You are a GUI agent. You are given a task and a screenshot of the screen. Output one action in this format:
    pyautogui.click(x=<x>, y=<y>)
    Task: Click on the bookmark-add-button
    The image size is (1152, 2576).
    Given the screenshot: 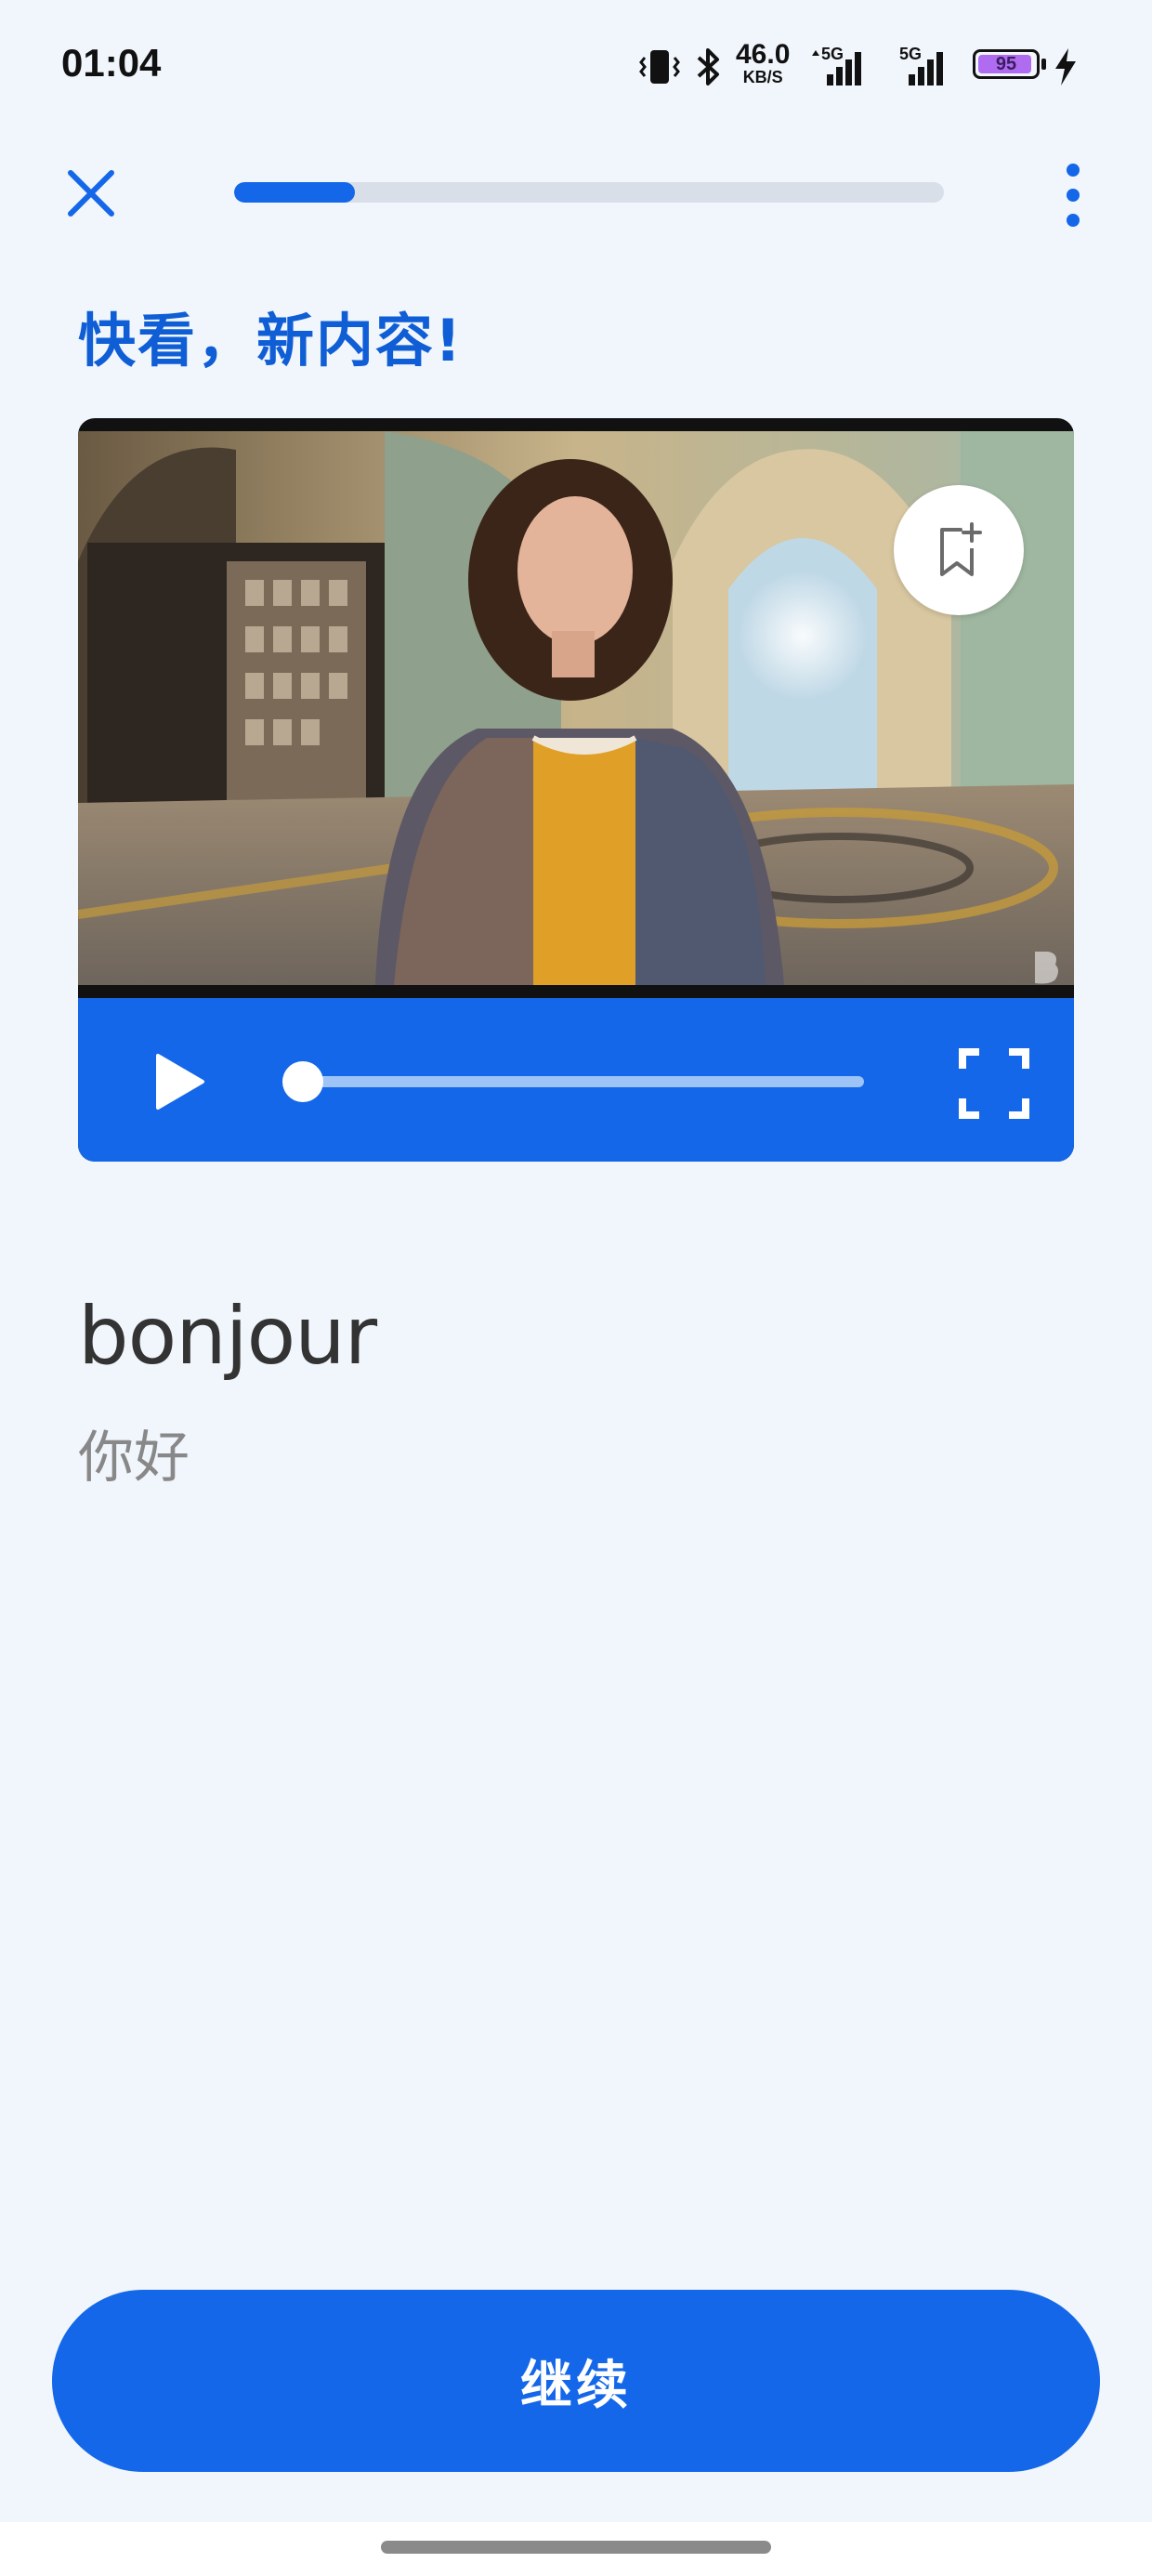 What is the action you would take?
    pyautogui.click(x=959, y=550)
    